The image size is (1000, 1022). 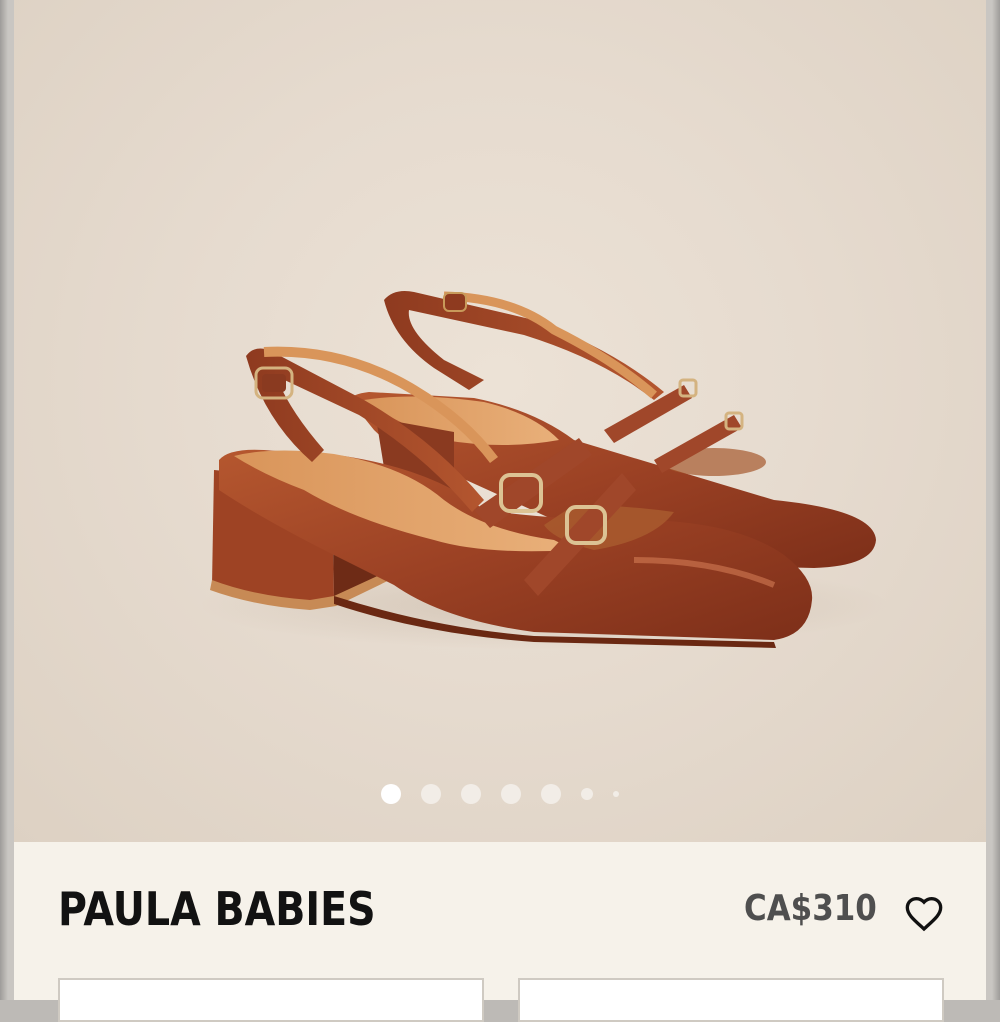 I want to click on product-title: PAULA BABIES, so click(x=217, y=909).